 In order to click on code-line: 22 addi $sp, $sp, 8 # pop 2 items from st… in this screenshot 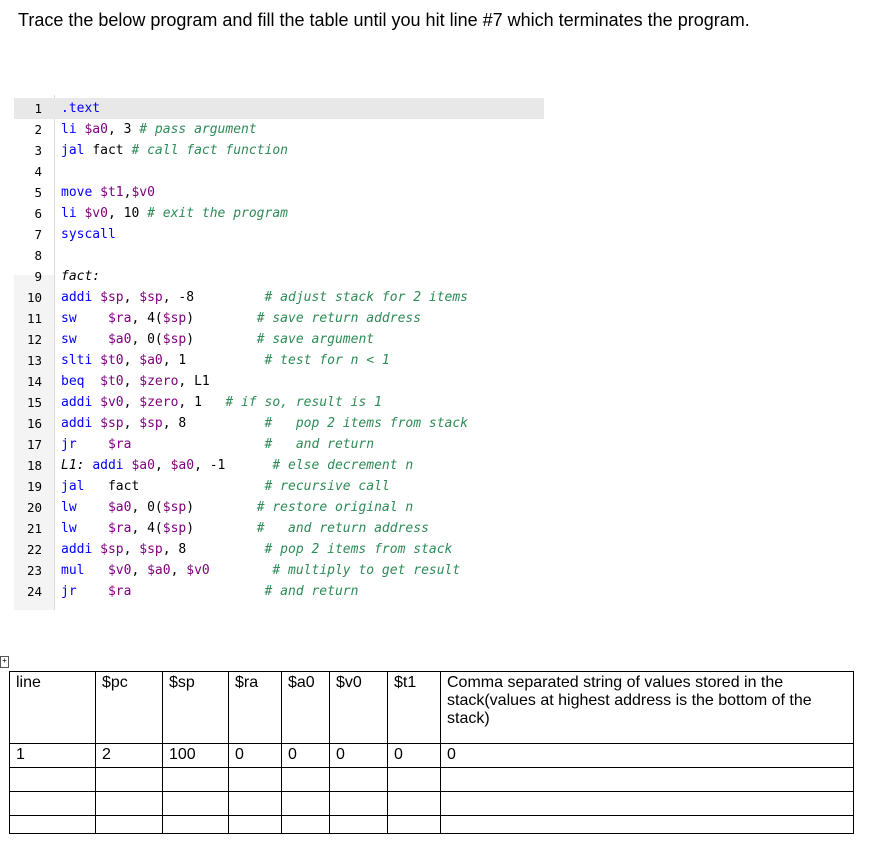, I will do `click(279, 549)`.